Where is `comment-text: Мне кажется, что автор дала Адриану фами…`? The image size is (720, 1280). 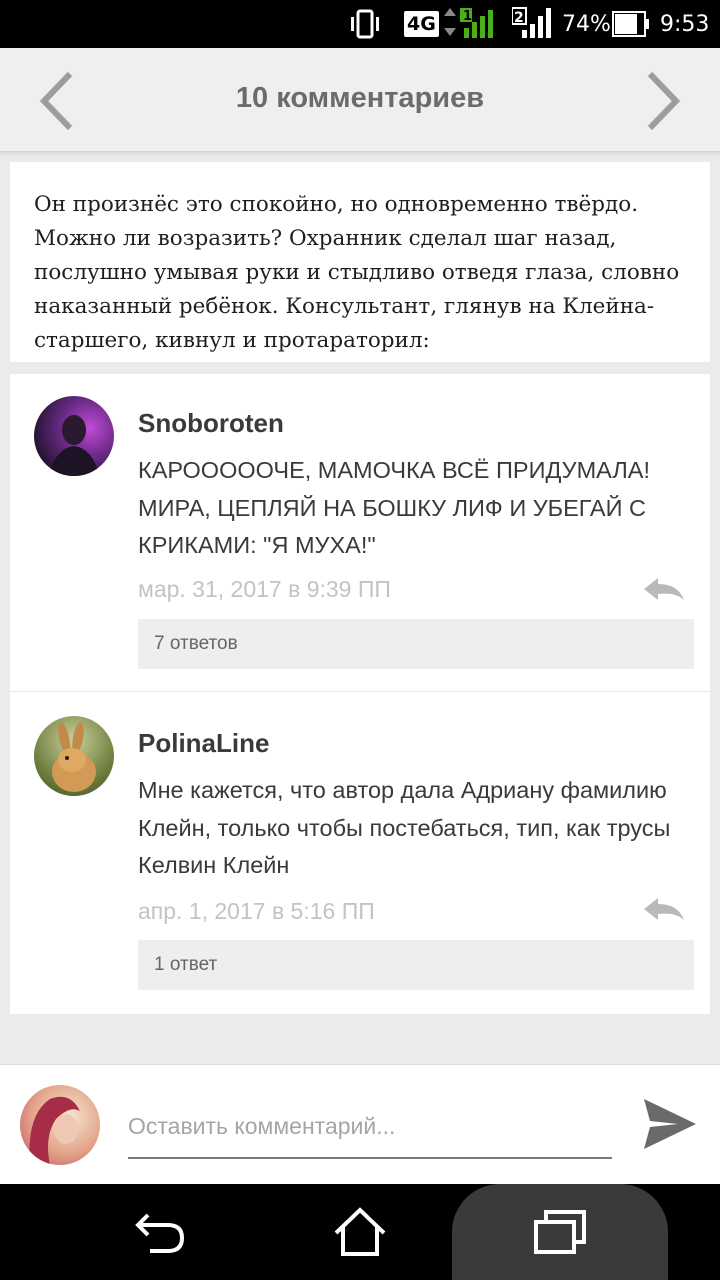 comment-text: Мне кажется, что автор дала Адриану фами… is located at coordinates (404, 827).